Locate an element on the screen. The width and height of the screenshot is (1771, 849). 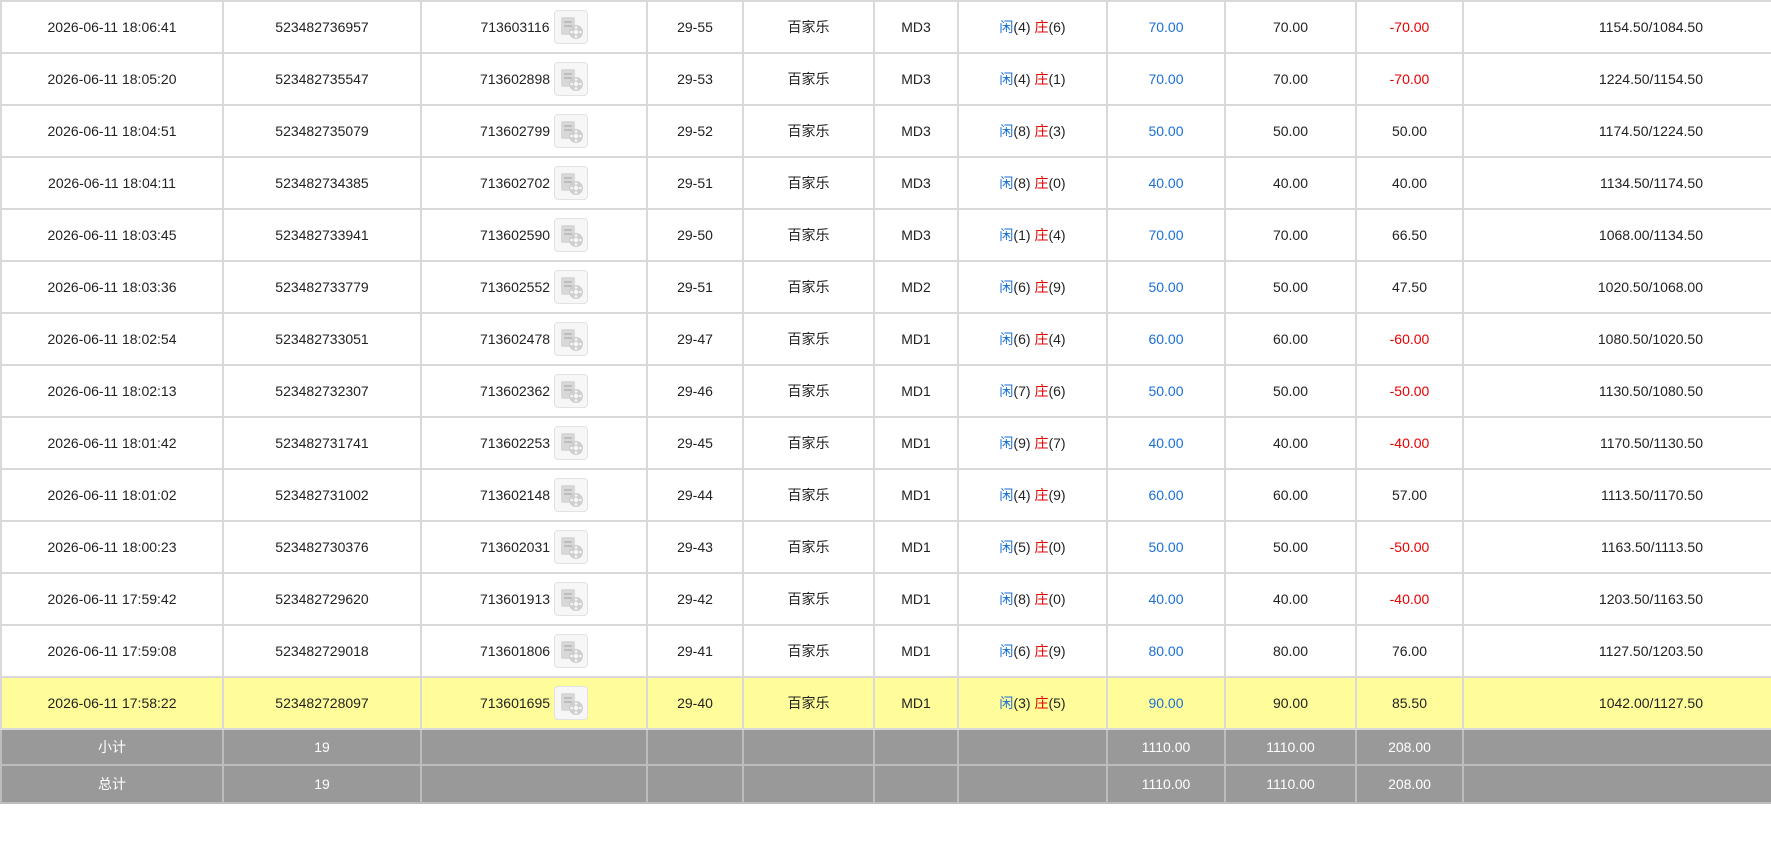
room-code: MD1 is located at coordinates (916, 391).